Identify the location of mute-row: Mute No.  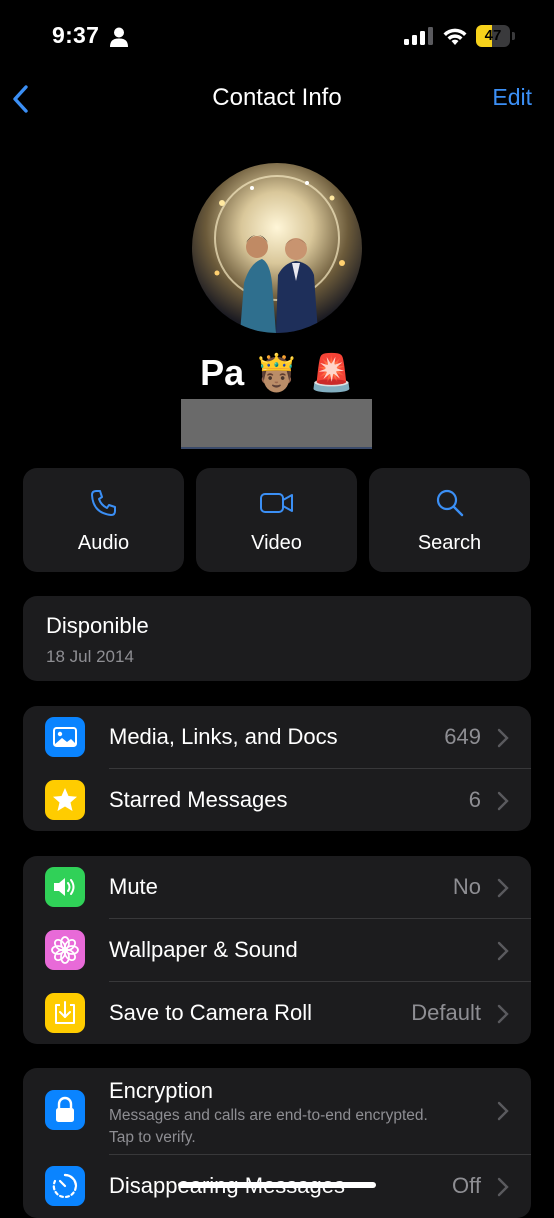
(277, 887).